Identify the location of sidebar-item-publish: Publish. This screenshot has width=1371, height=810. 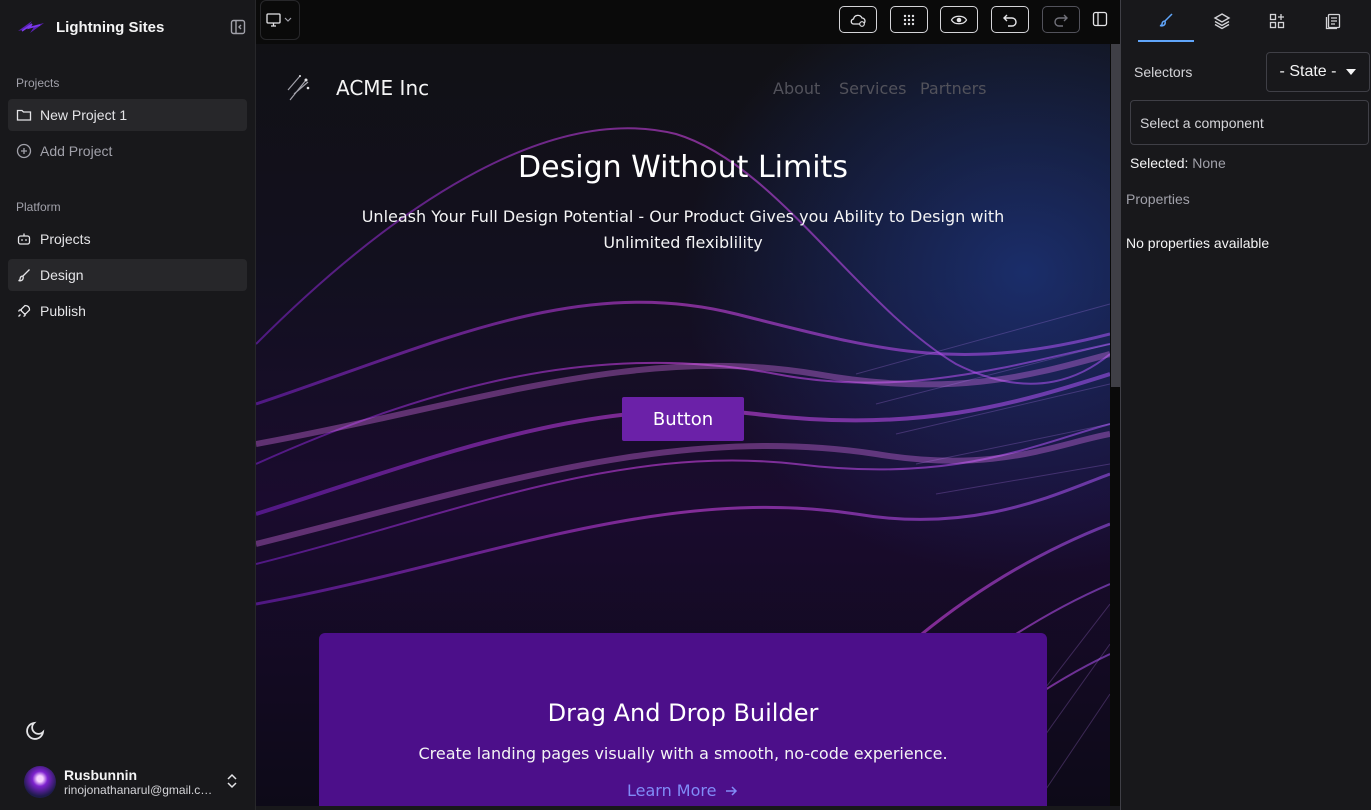
(127, 311).